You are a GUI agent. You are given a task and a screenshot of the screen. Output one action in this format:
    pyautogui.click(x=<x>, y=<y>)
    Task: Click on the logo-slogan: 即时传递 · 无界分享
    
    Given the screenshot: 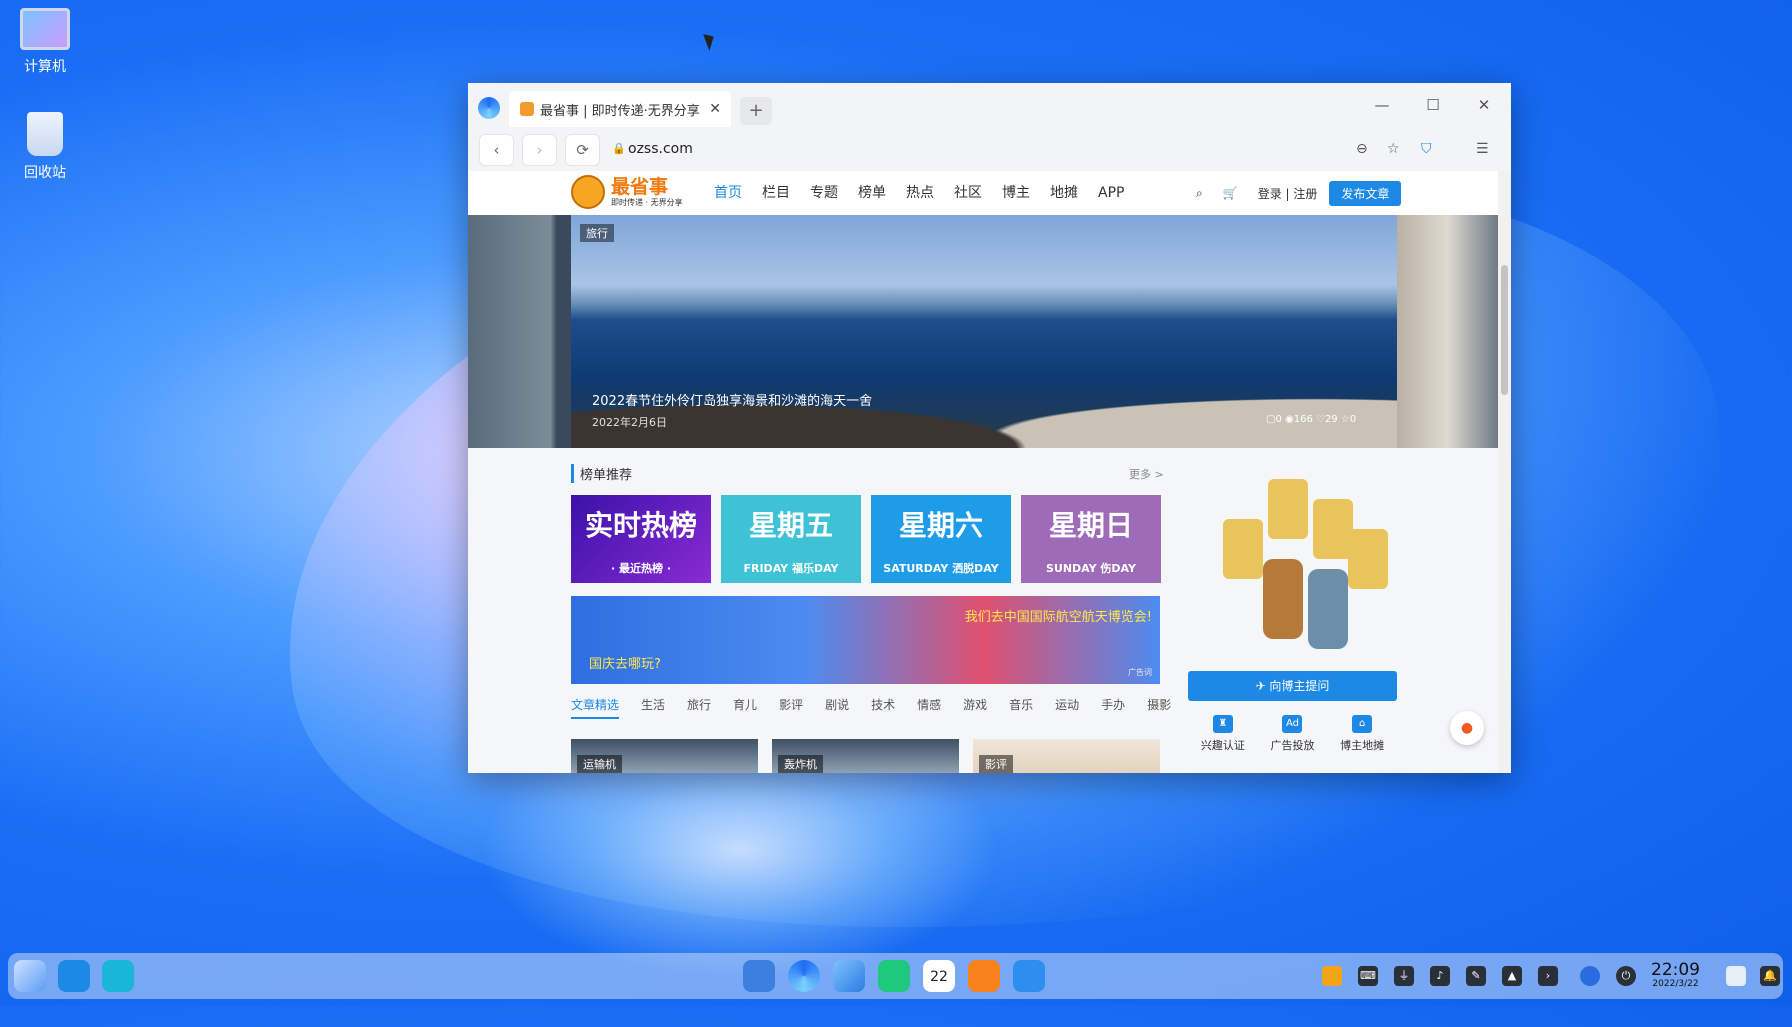 What is the action you would take?
    pyautogui.click(x=647, y=202)
    